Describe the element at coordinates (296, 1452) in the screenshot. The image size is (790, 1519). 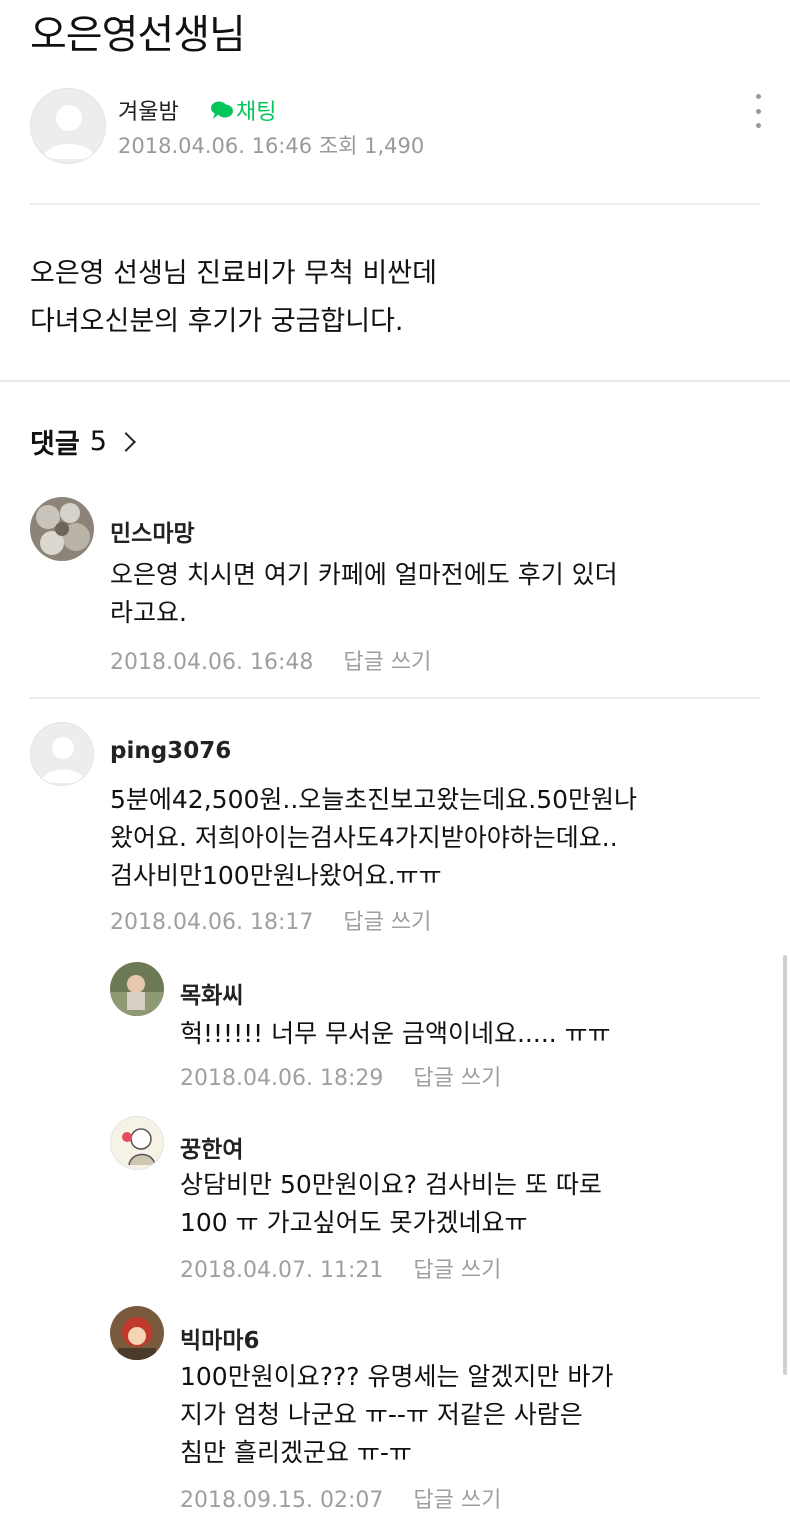
I see `reply-line: 침만 흘리겠군요 ㅠ-ㅠ` at that location.